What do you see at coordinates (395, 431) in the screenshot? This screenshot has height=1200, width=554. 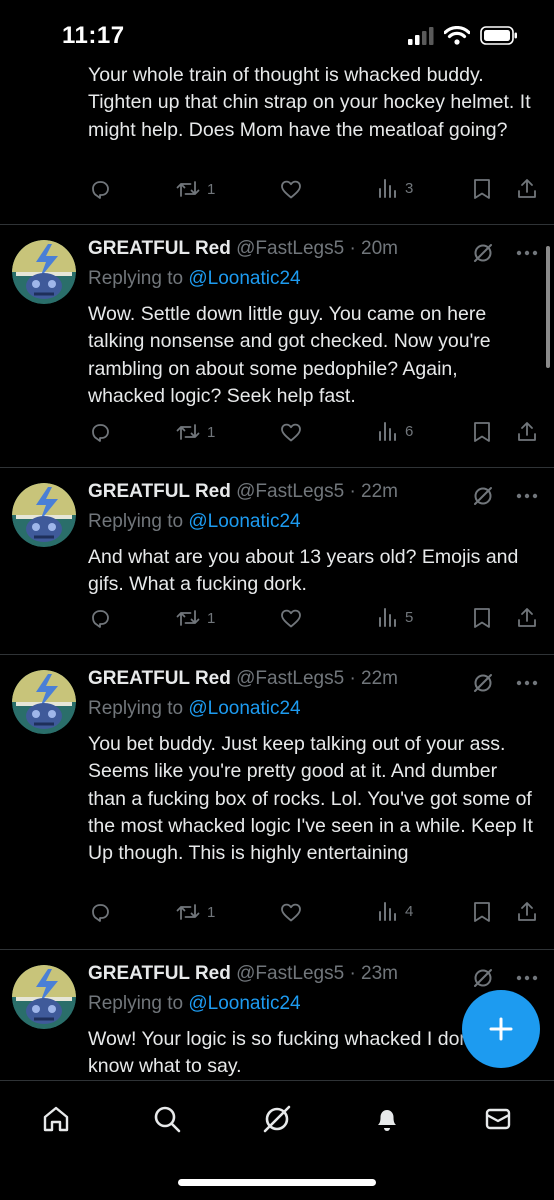 I see `views-button: 6` at bounding box center [395, 431].